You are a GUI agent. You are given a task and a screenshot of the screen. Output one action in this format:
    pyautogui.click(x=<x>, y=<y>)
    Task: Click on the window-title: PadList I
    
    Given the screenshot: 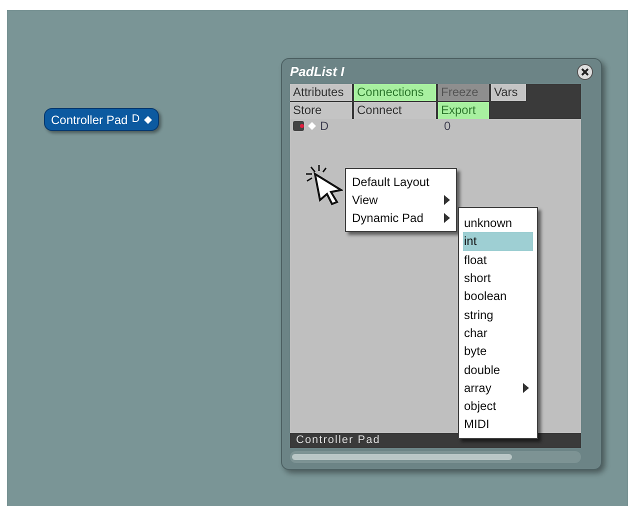 What is the action you would take?
    pyautogui.click(x=317, y=71)
    